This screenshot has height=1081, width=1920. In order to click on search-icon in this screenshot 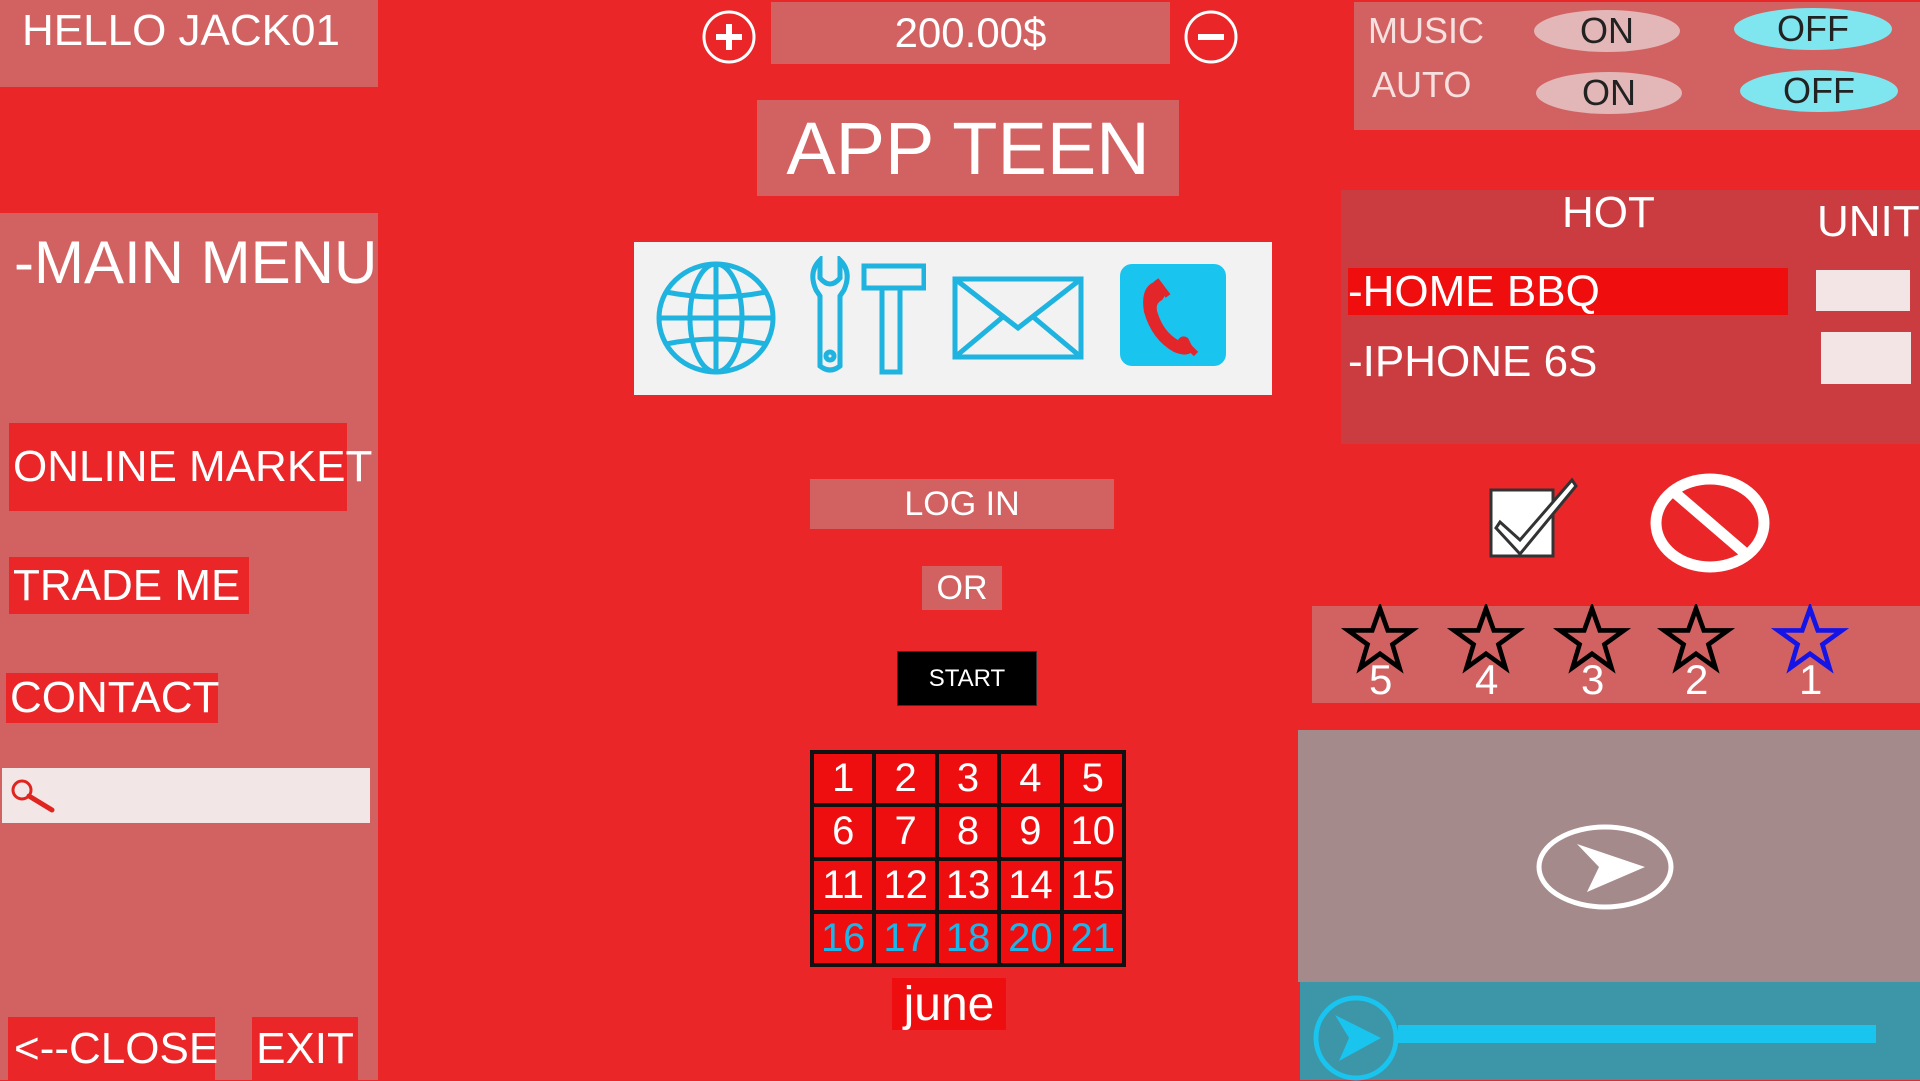, I will do `click(33, 796)`.